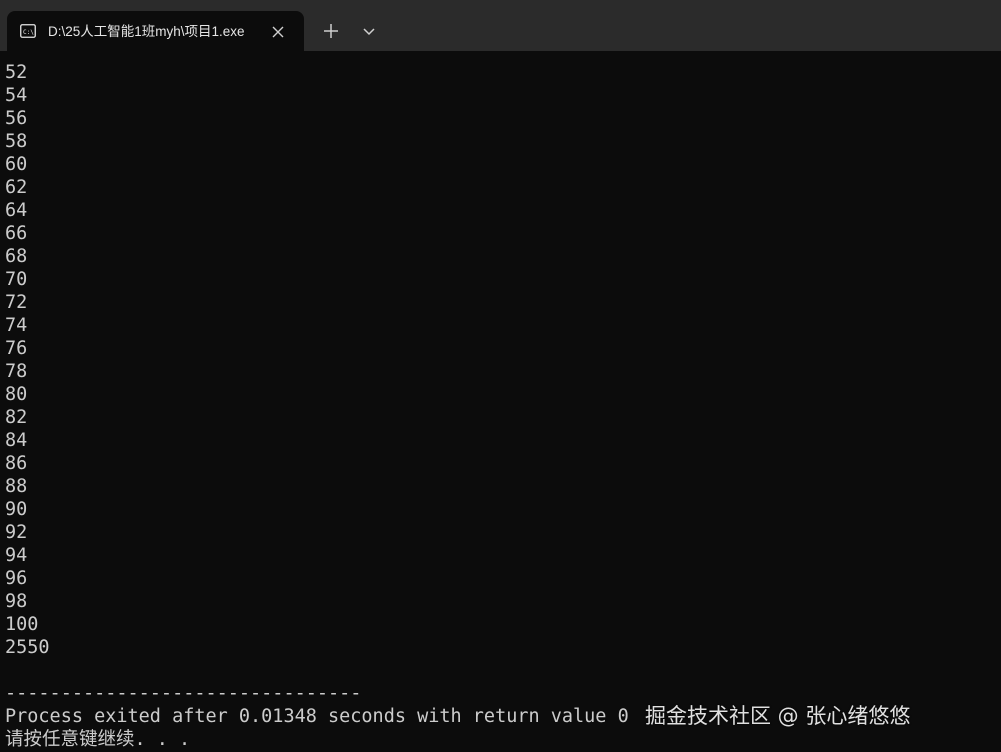  What do you see at coordinates (16, 302) in the screenshot?
I see `console-line: 72` at bounding box center [16, 302].